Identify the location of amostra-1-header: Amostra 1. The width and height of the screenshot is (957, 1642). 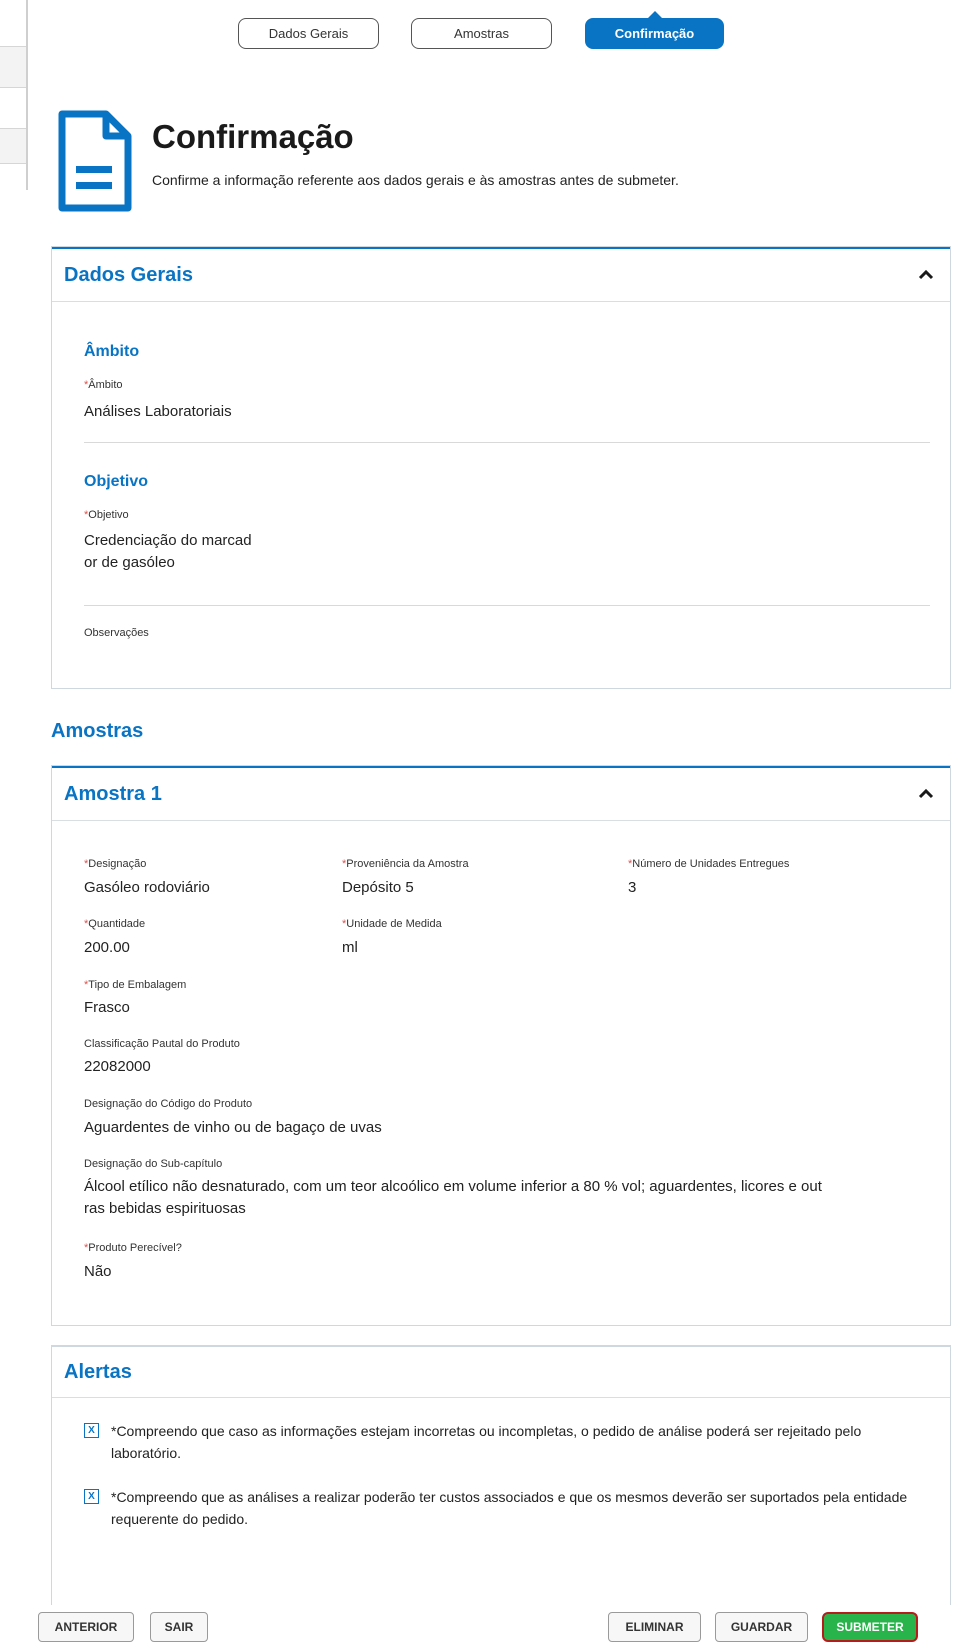
(501, 793).